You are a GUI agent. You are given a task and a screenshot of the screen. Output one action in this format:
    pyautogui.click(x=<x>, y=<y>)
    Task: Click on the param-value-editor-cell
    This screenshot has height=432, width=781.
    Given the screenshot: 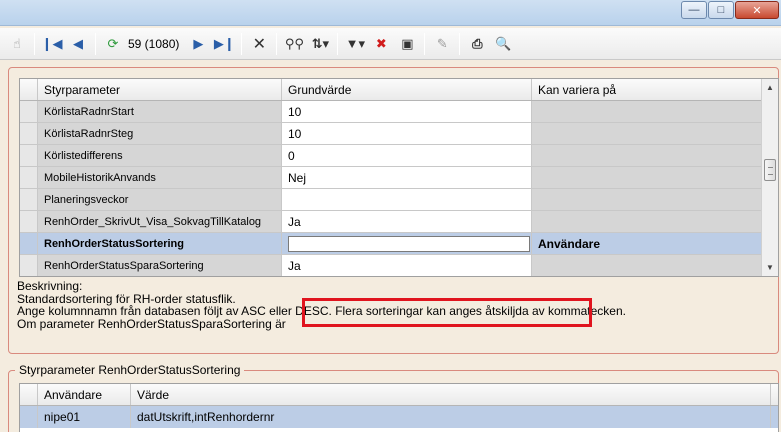 What is the action you would take?
    pyautogui.click(x=407, y=243)
    